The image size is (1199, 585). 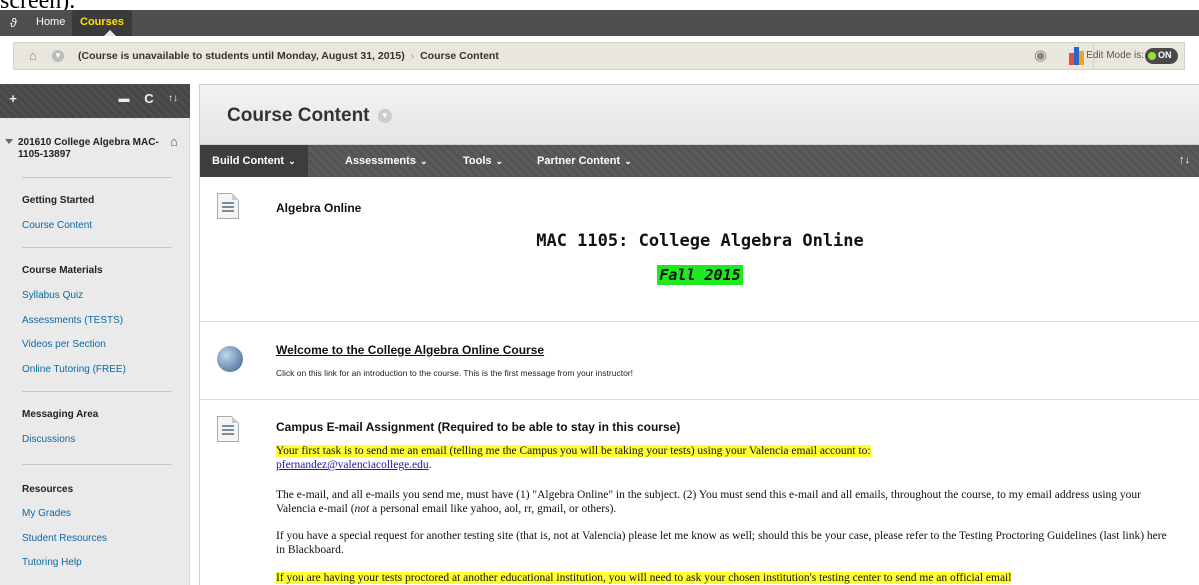 I want to click on build-content-label: Build Content, so click(x=248, y=161).